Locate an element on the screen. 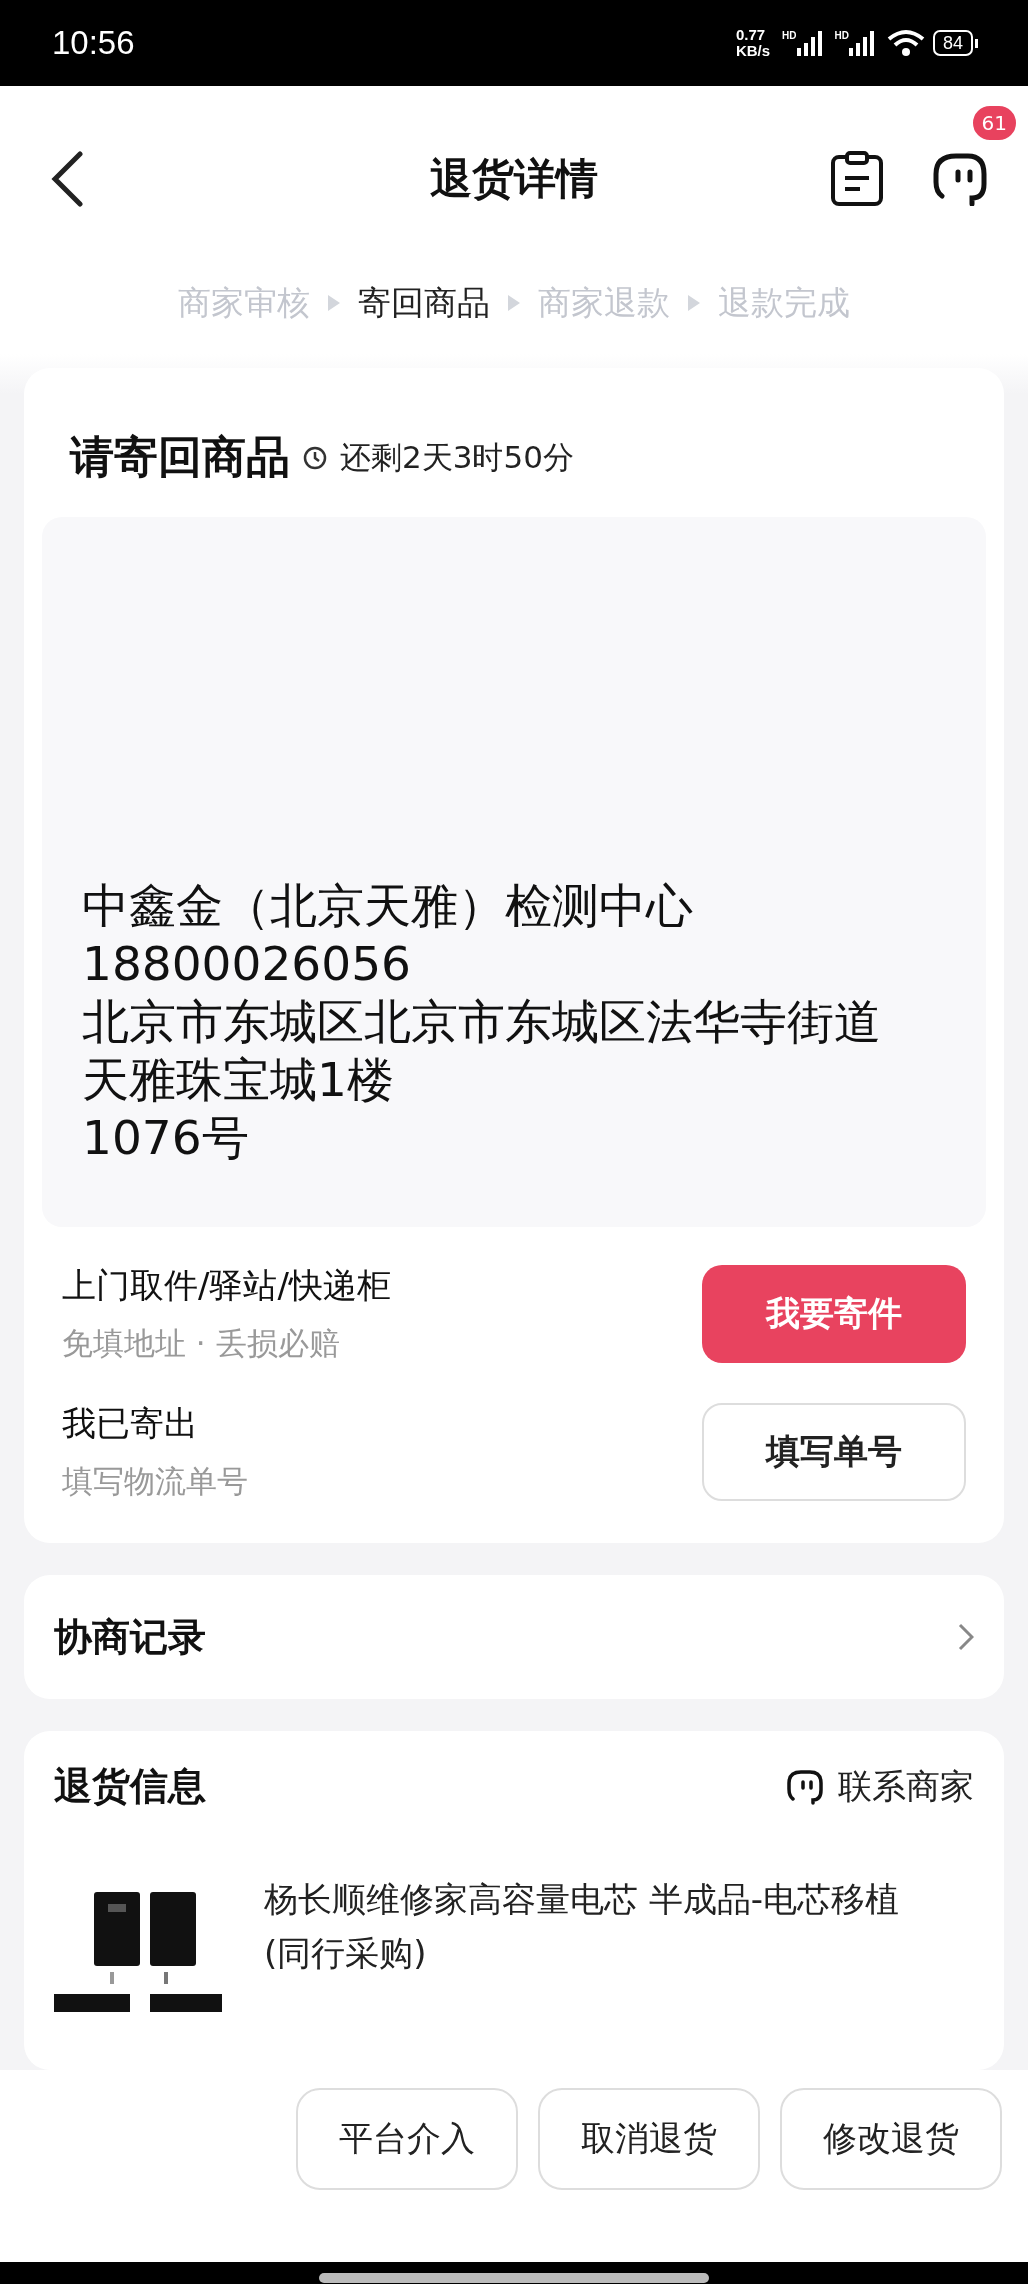 This screenshot has height=2284, width=1028. address-line: 北京市东城区北京市东城区法华寺街道天雅珠宝城1楼 is located at coordinates (482, 1051).